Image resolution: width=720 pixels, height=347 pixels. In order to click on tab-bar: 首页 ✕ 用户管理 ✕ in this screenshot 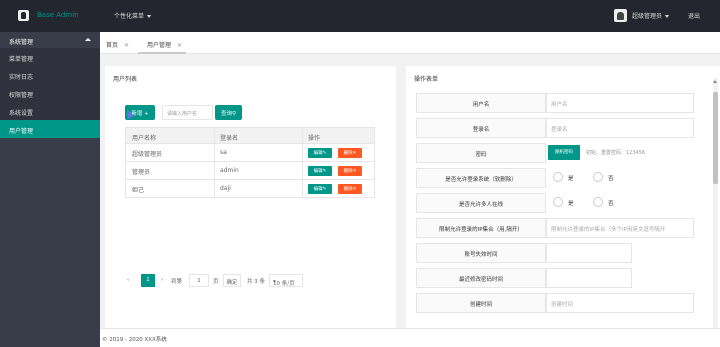, I will do `click(410, 43)`.